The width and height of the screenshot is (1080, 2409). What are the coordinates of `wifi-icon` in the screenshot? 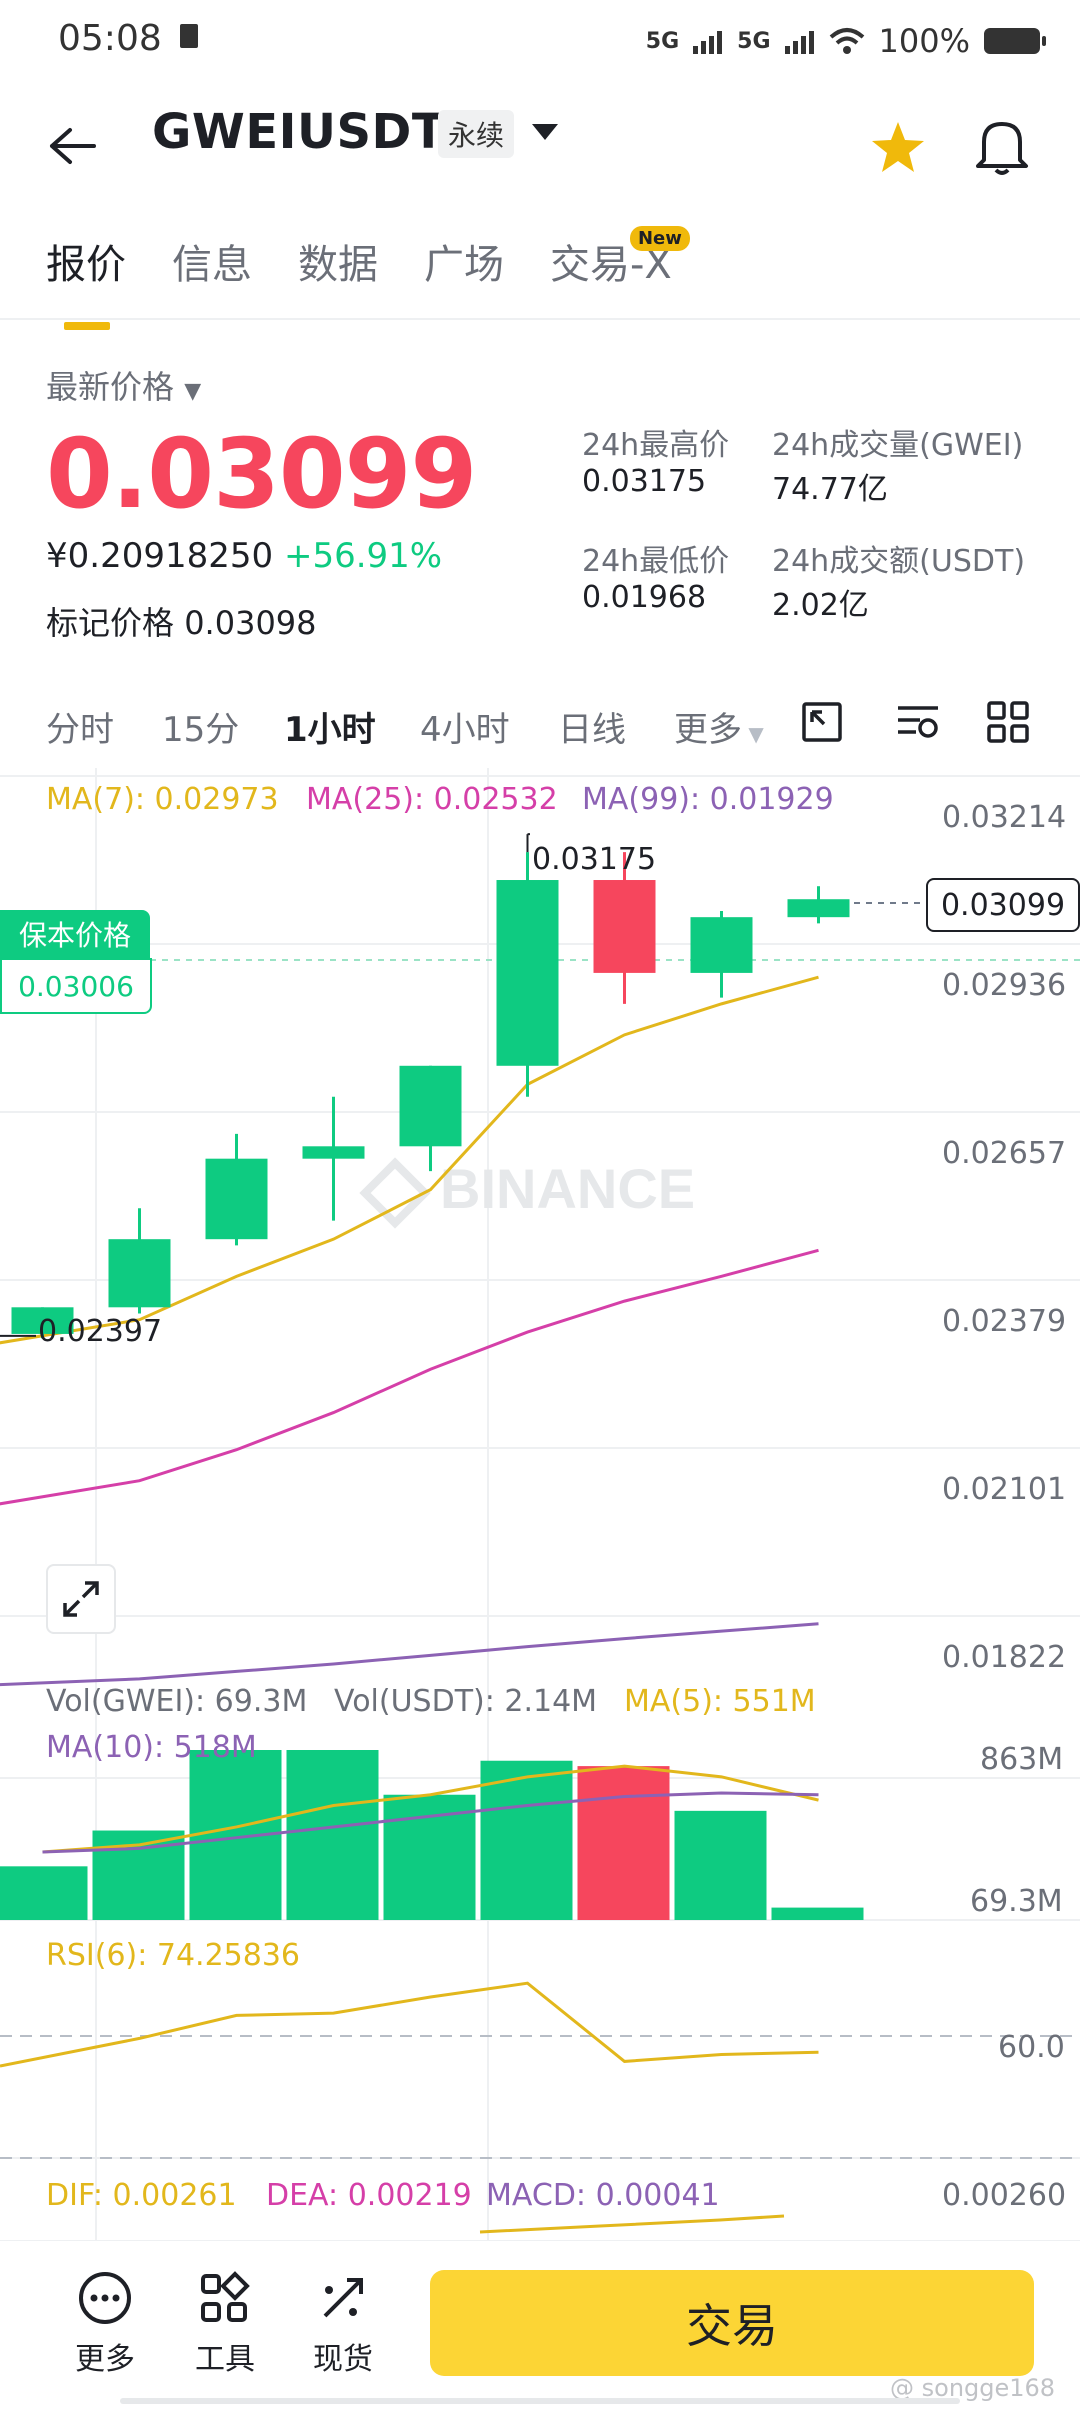 It's located at (846, 41).